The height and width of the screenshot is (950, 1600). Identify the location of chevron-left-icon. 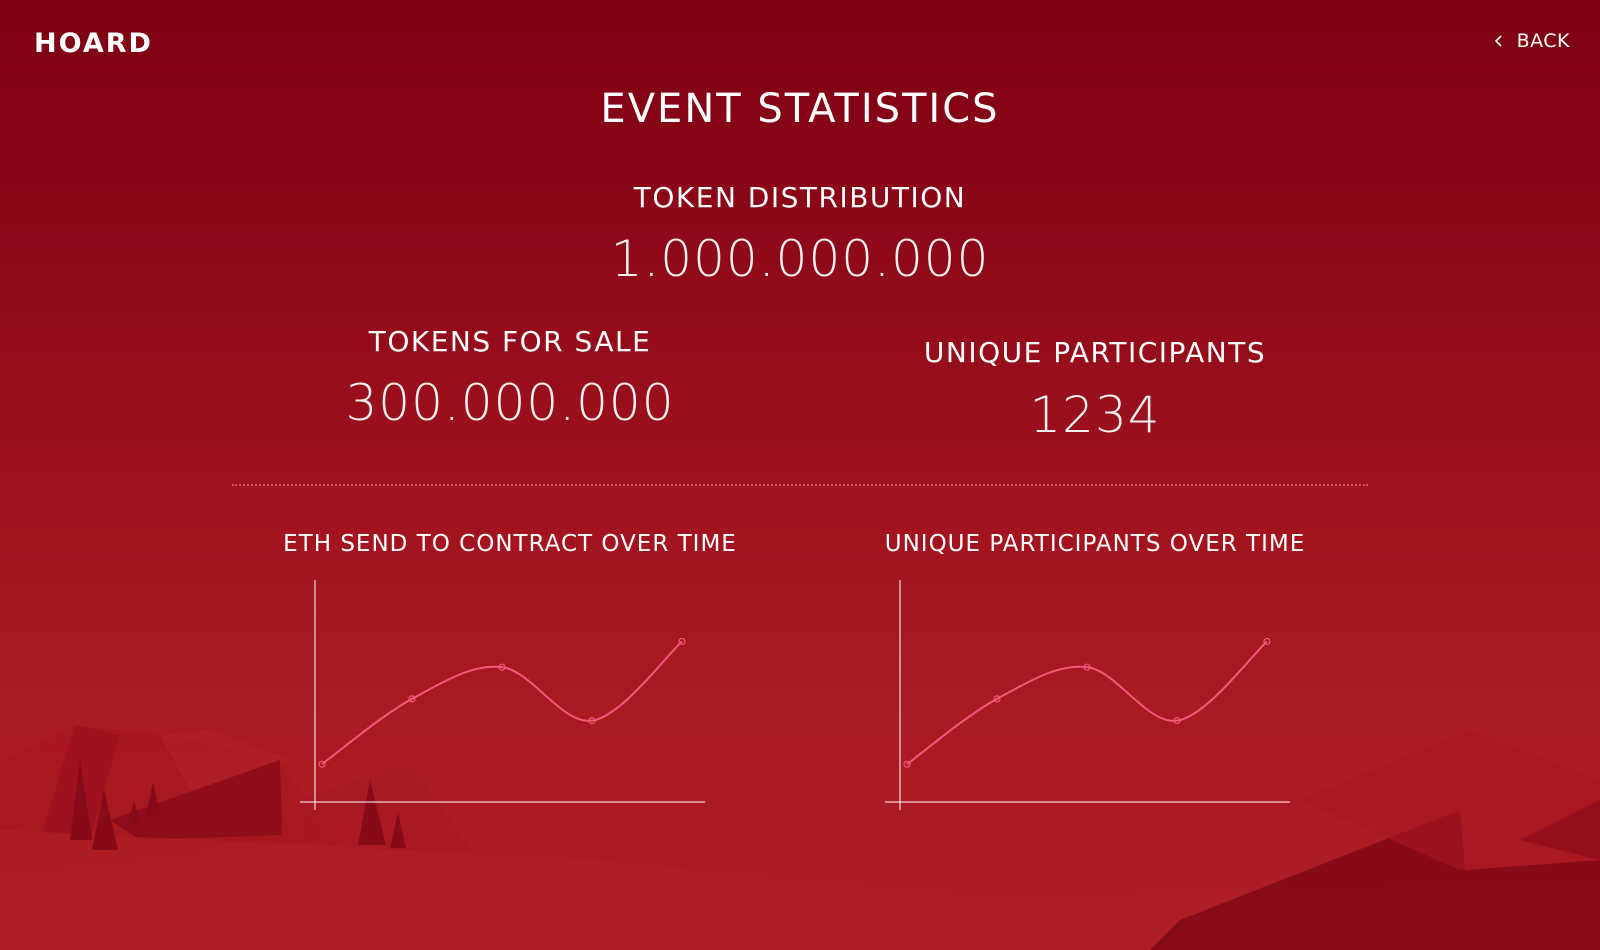
(1498, 41).